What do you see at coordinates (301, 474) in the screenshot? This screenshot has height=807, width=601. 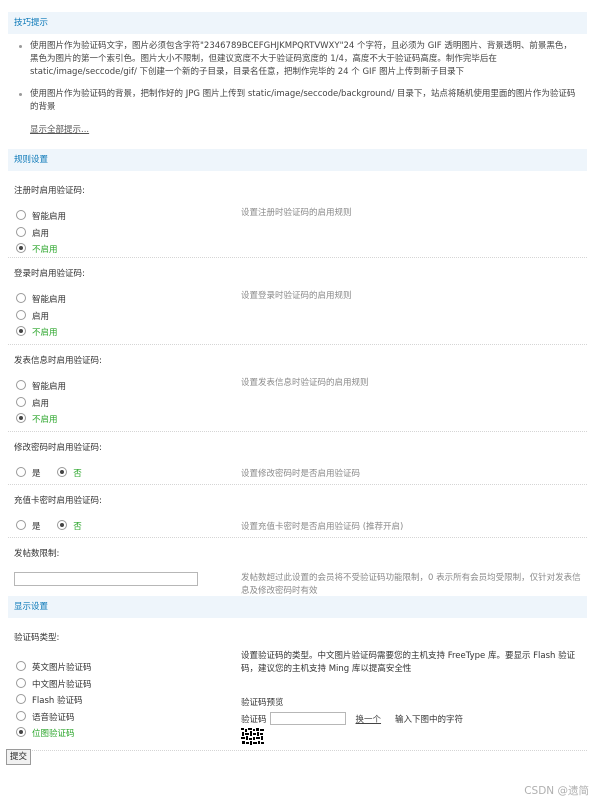 I see `row-description: 设置修改密码时是否启用验证码` at bounding box center [301, 474].